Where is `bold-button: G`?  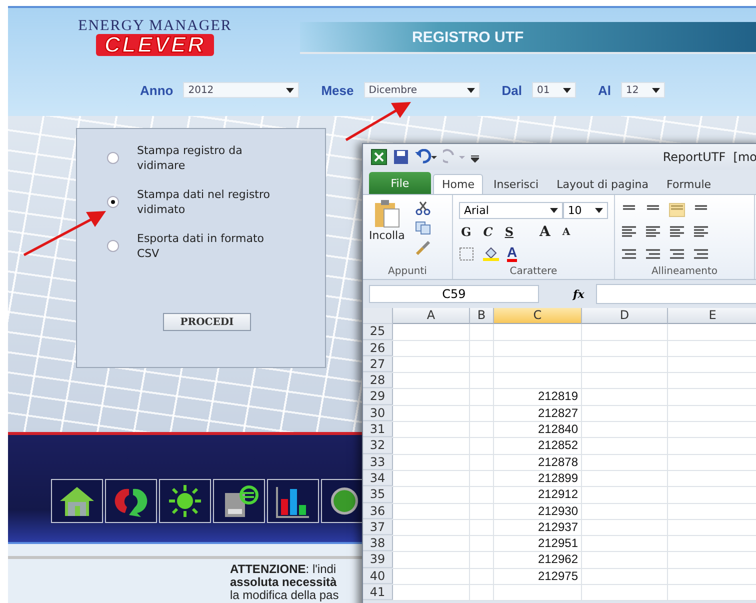
bold-button: G is located at coordinates (466, 232).